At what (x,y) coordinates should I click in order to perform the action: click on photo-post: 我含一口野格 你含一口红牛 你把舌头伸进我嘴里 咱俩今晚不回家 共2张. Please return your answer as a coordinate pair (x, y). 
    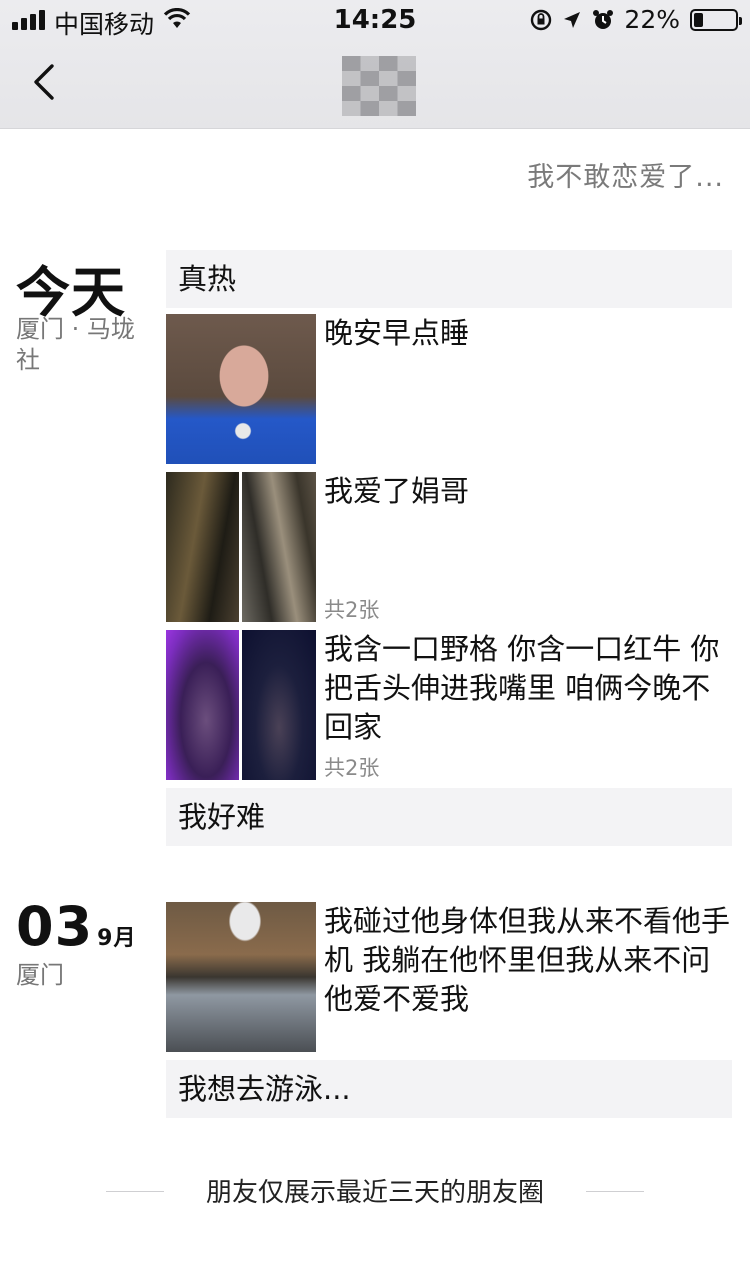
    Looking at the image, I should click on (449, 705).